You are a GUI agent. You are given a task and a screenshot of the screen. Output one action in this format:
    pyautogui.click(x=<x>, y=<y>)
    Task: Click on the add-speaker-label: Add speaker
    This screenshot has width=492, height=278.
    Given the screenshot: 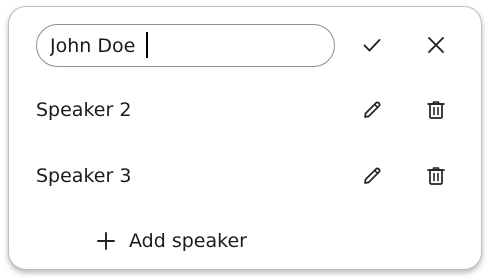 What is the action you would take?
    pyautogui.click(x=188, y=241)
    